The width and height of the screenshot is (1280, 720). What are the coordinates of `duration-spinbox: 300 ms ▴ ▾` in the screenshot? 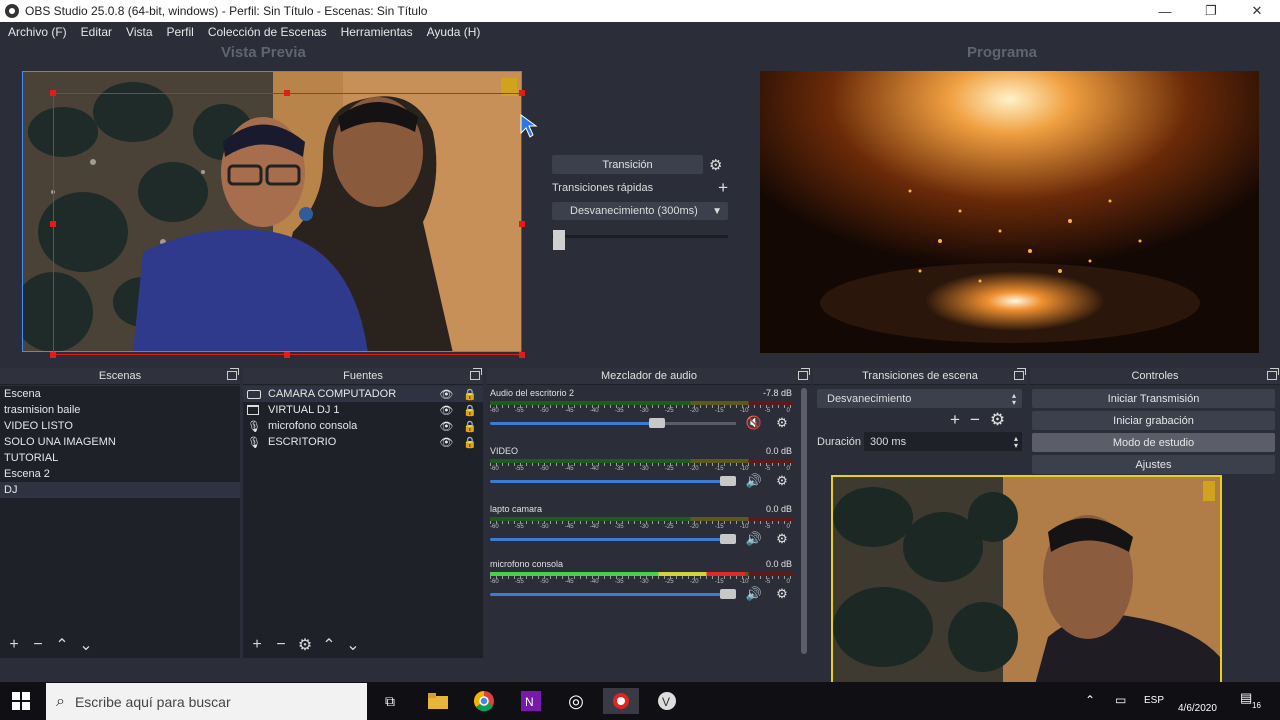 It's located at (943, 441).